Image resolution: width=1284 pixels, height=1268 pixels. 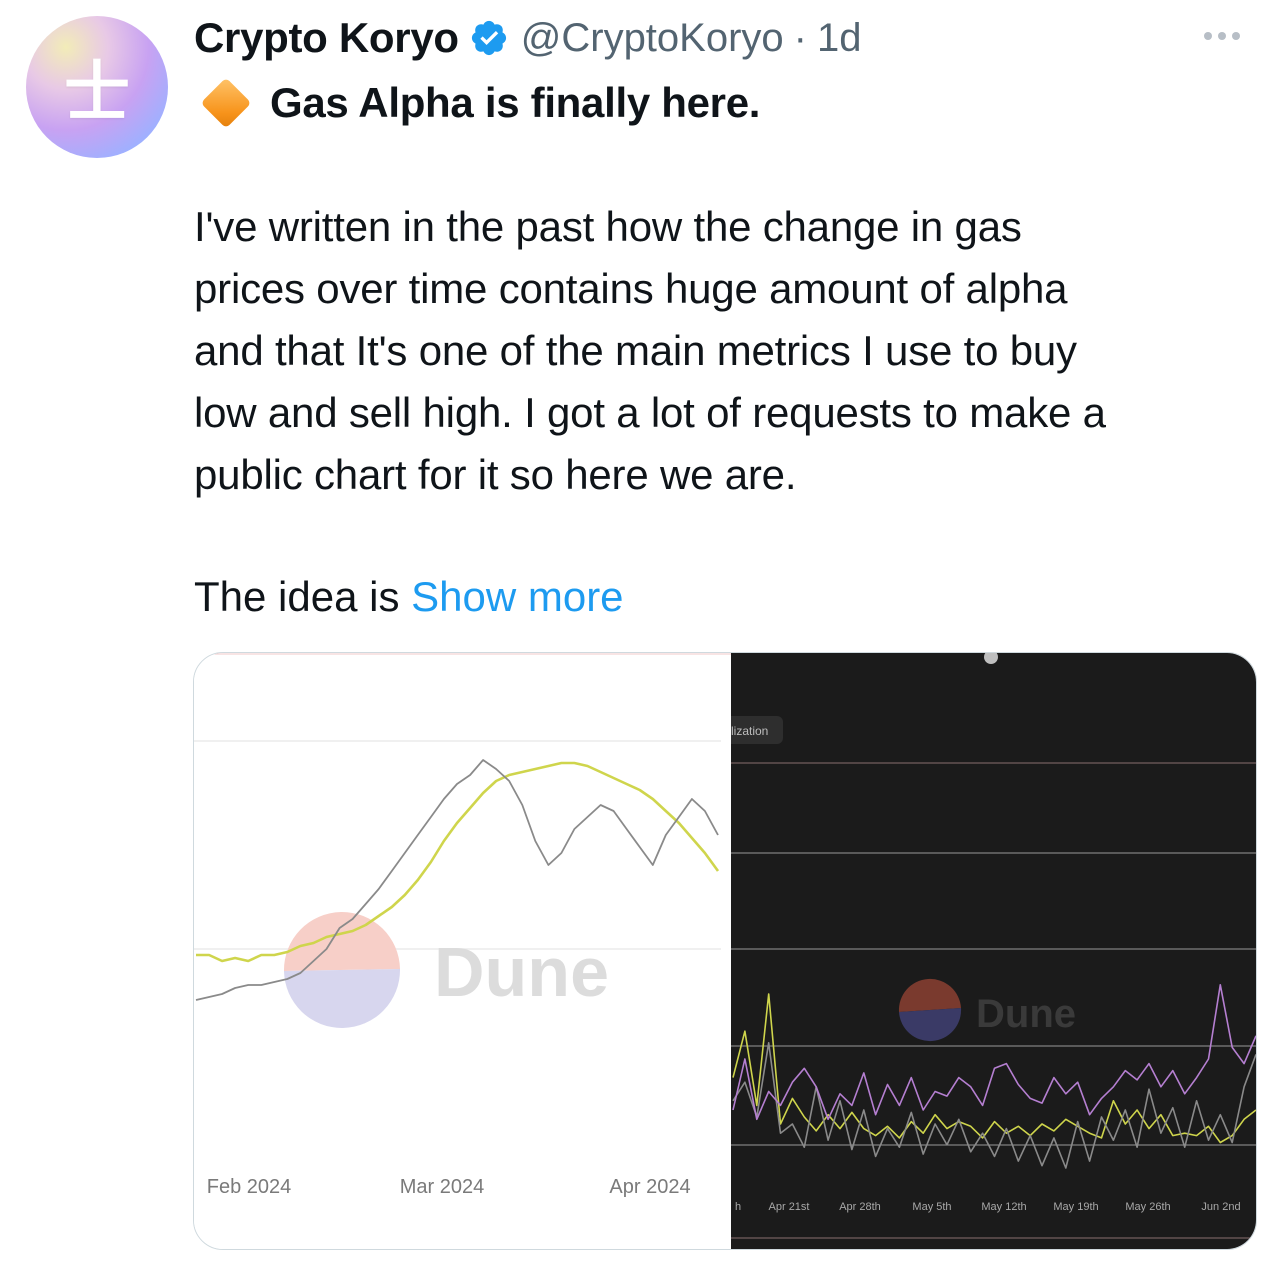 I want to click on idea-line: The idea is Show more, so click(x=409, y=597).